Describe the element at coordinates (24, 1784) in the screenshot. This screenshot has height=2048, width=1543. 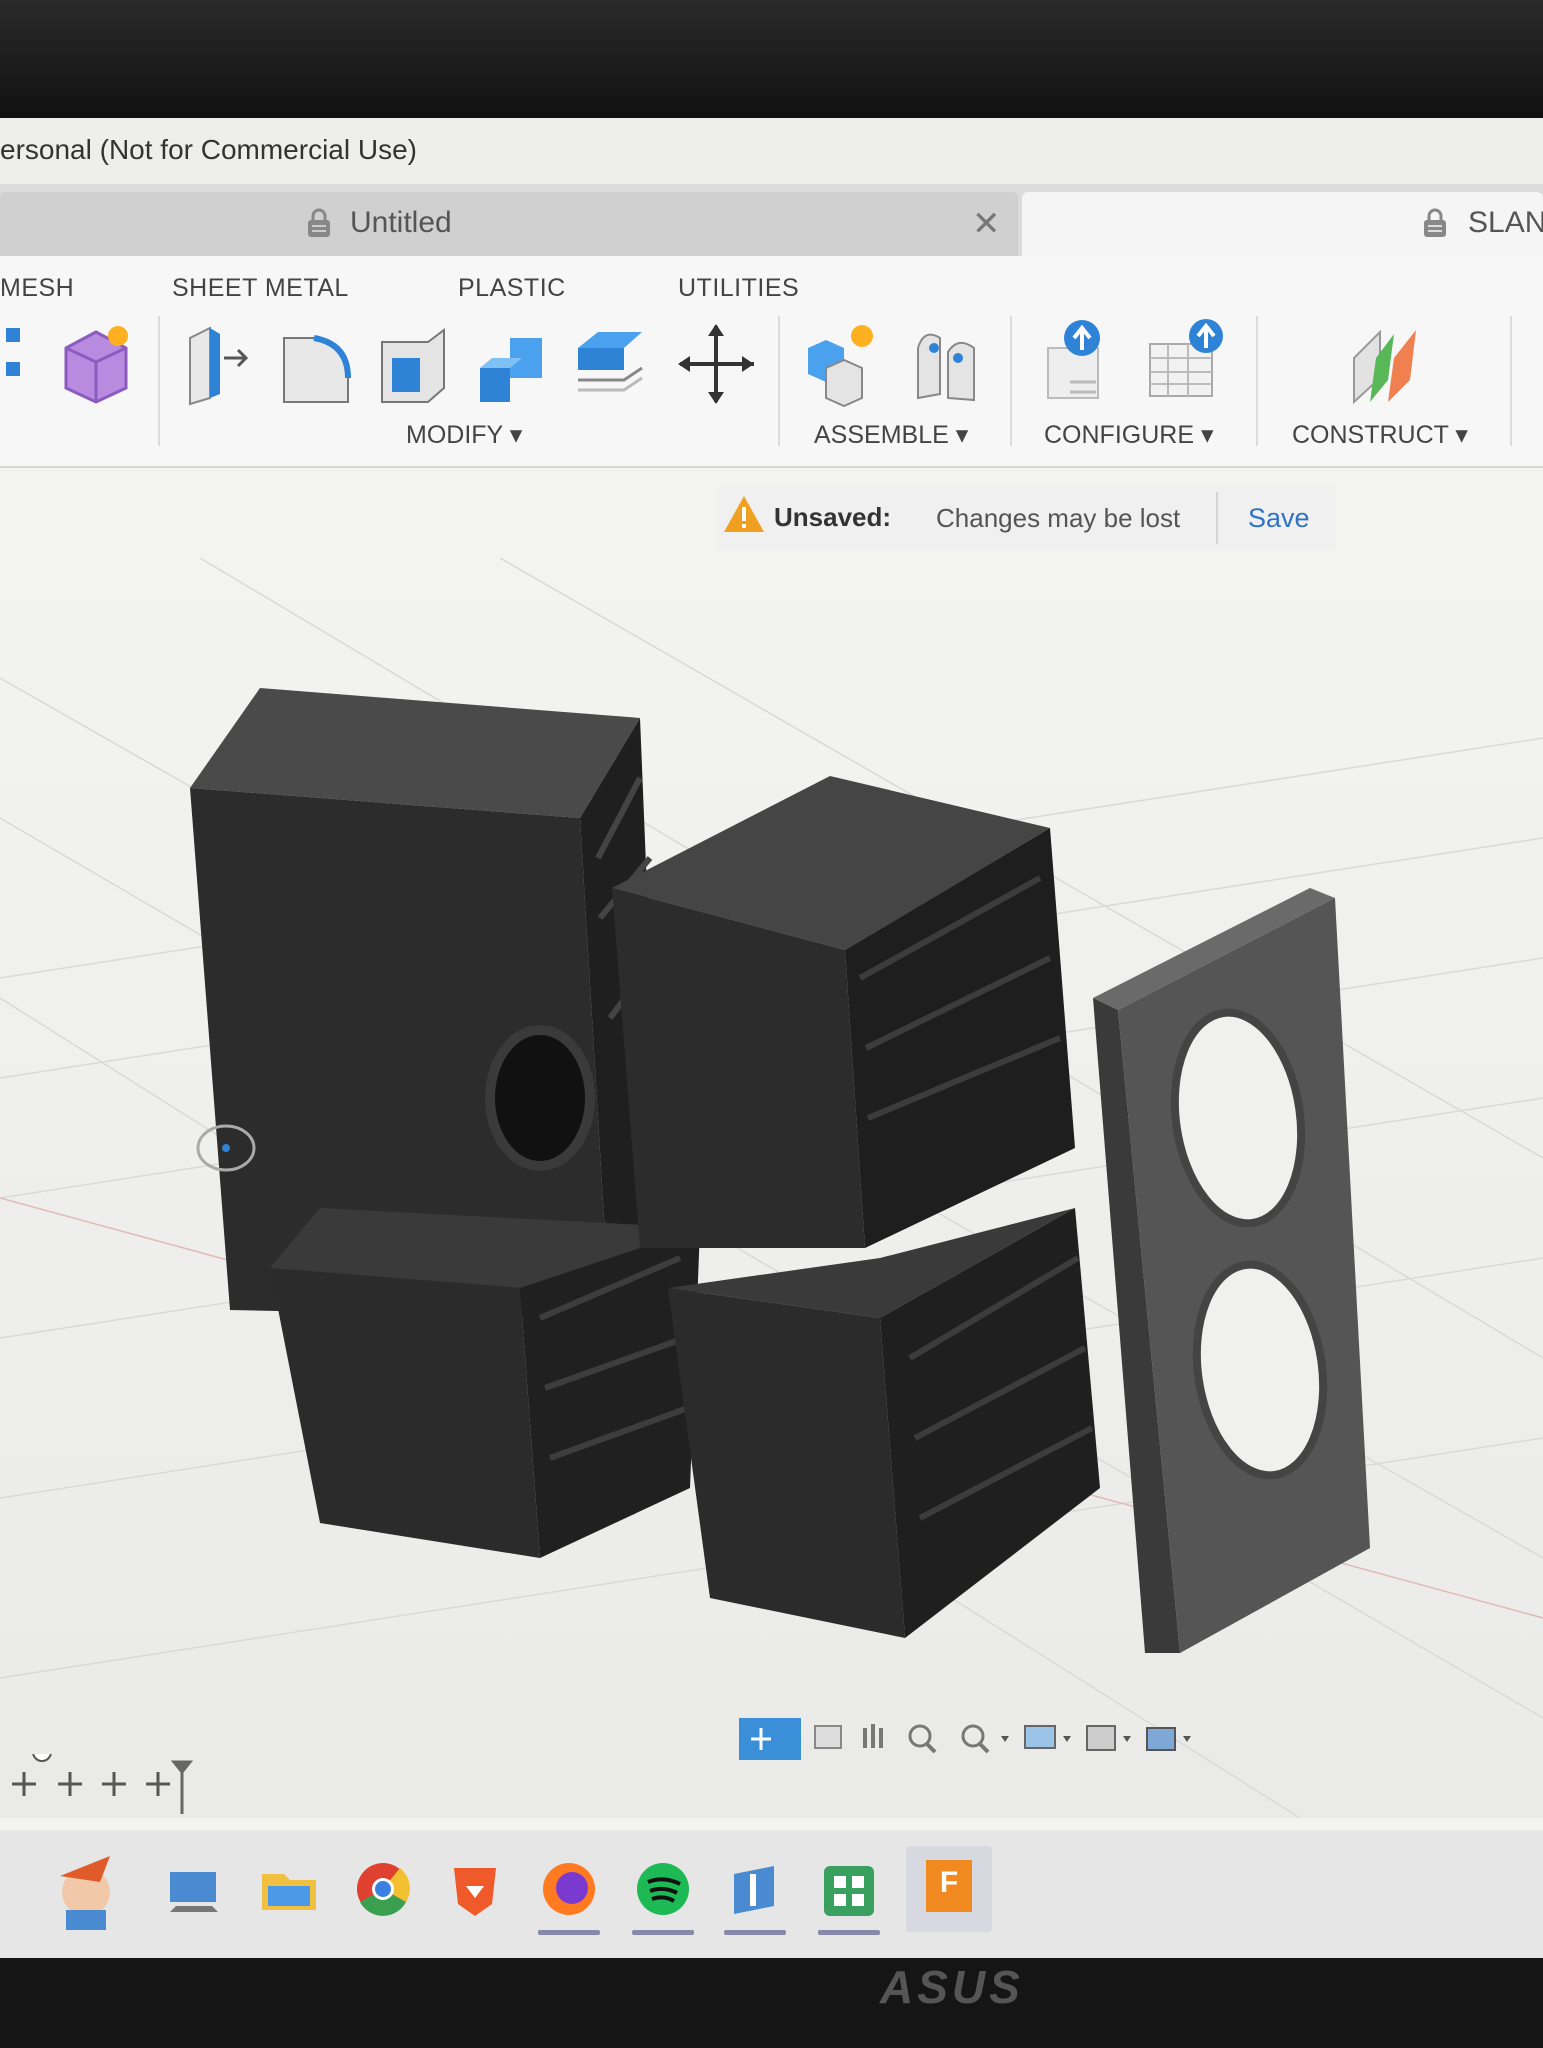
I see `timeline-start-icon` at that location.